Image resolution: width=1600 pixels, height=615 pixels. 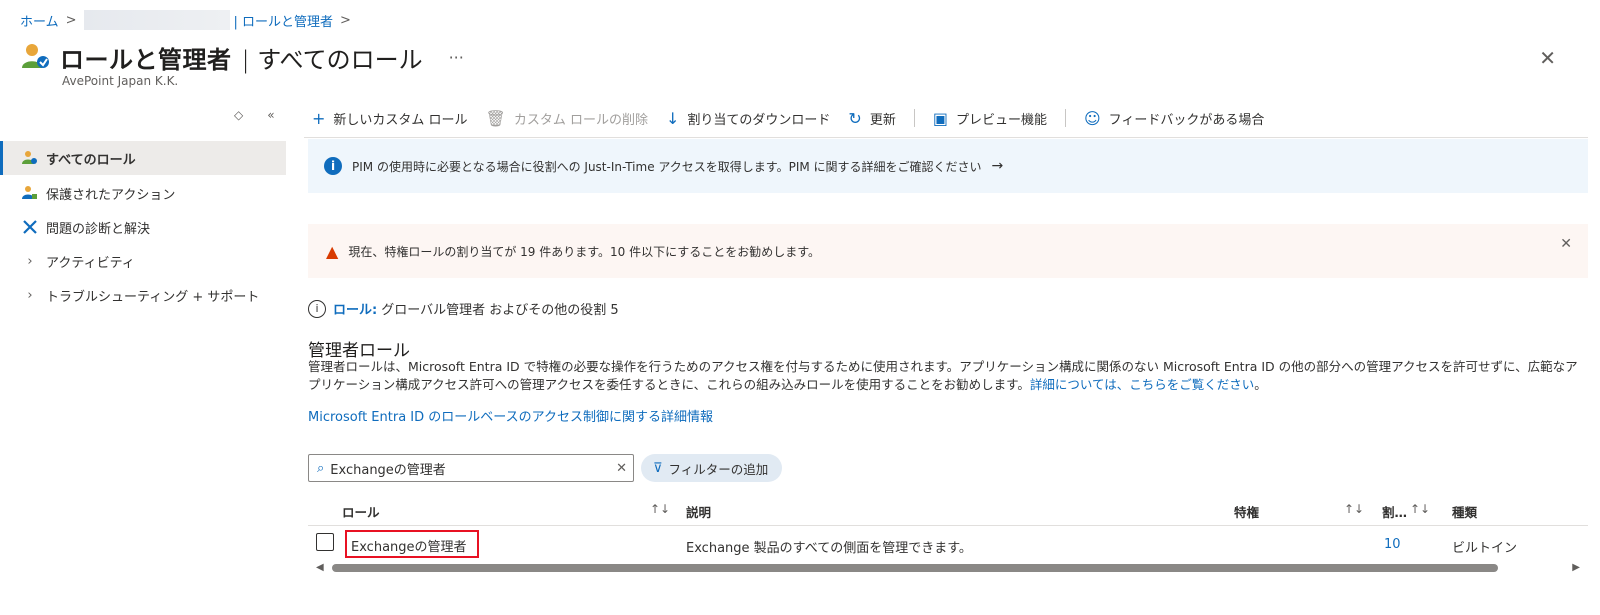 What do you see at coordinates (882, 120) in the screenshot?
I see `refresh-label: 更新` at bounding box center [882, 120].